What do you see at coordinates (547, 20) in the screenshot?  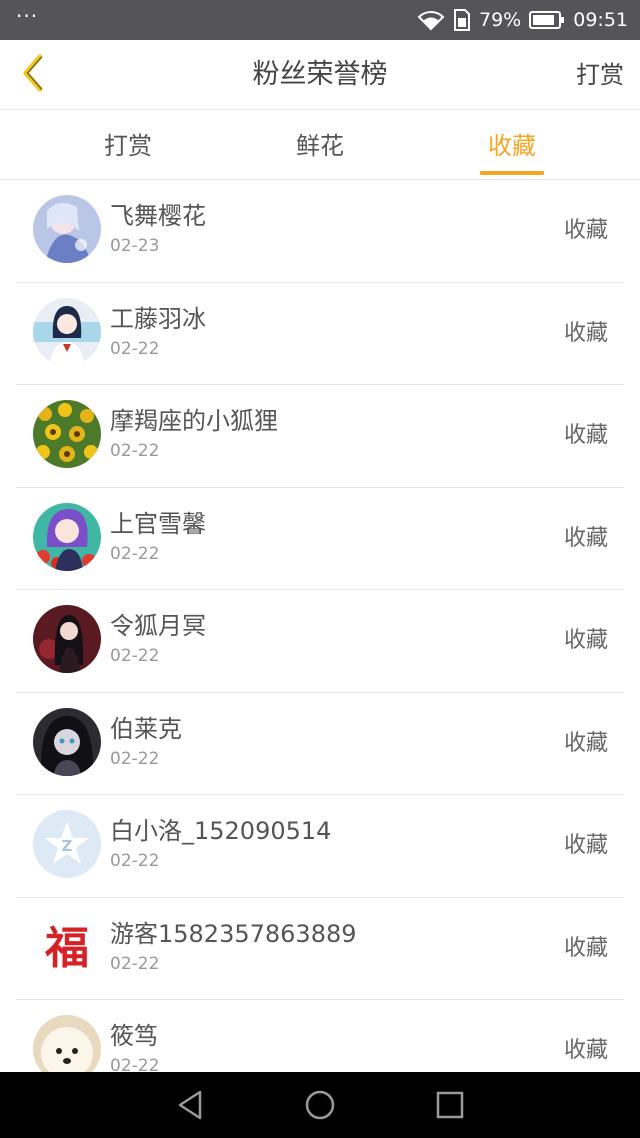 I see `battery-icon` at bounding box center [547, 20].